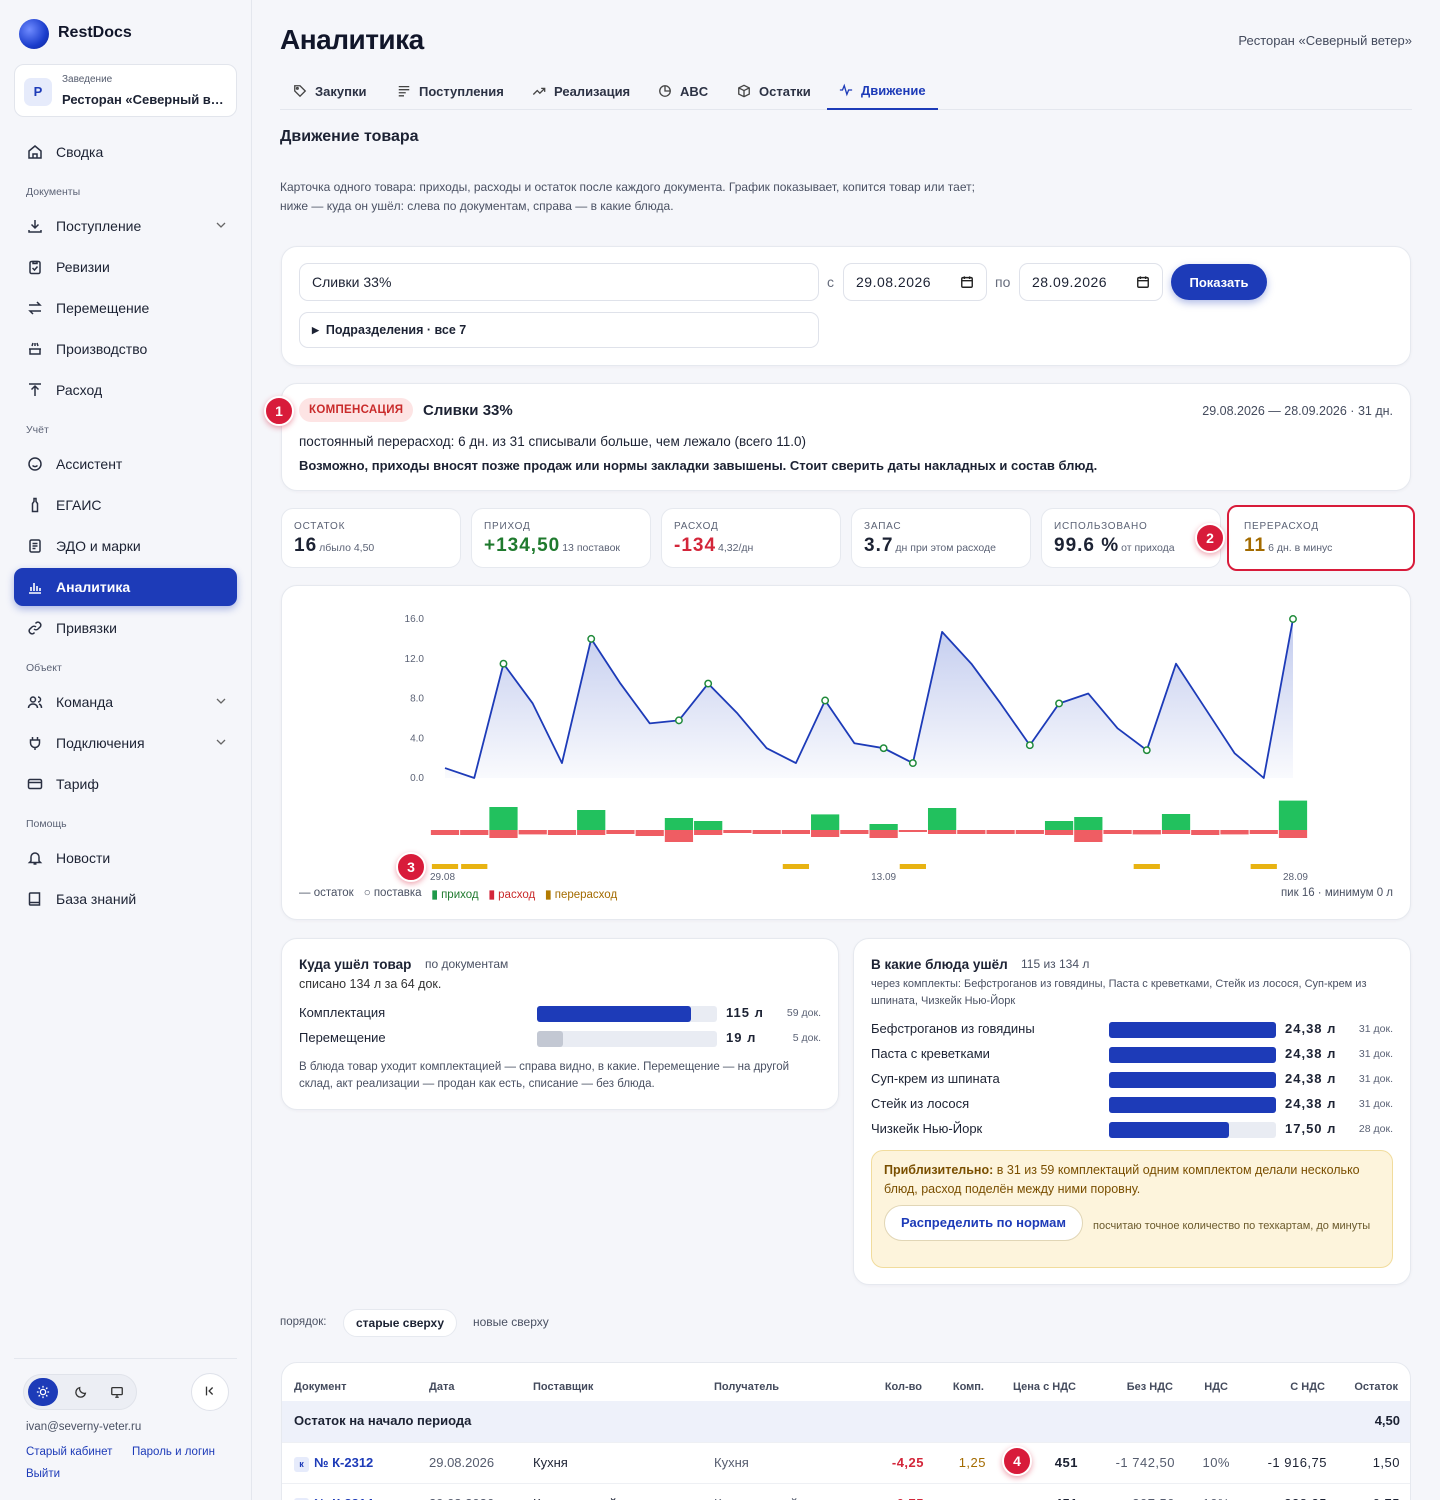 The width and height of the screenshot is (1440, 1500). Describe the element at coordinates (411, 867) in the screenshot. I see `marker-3: 3` at that location.